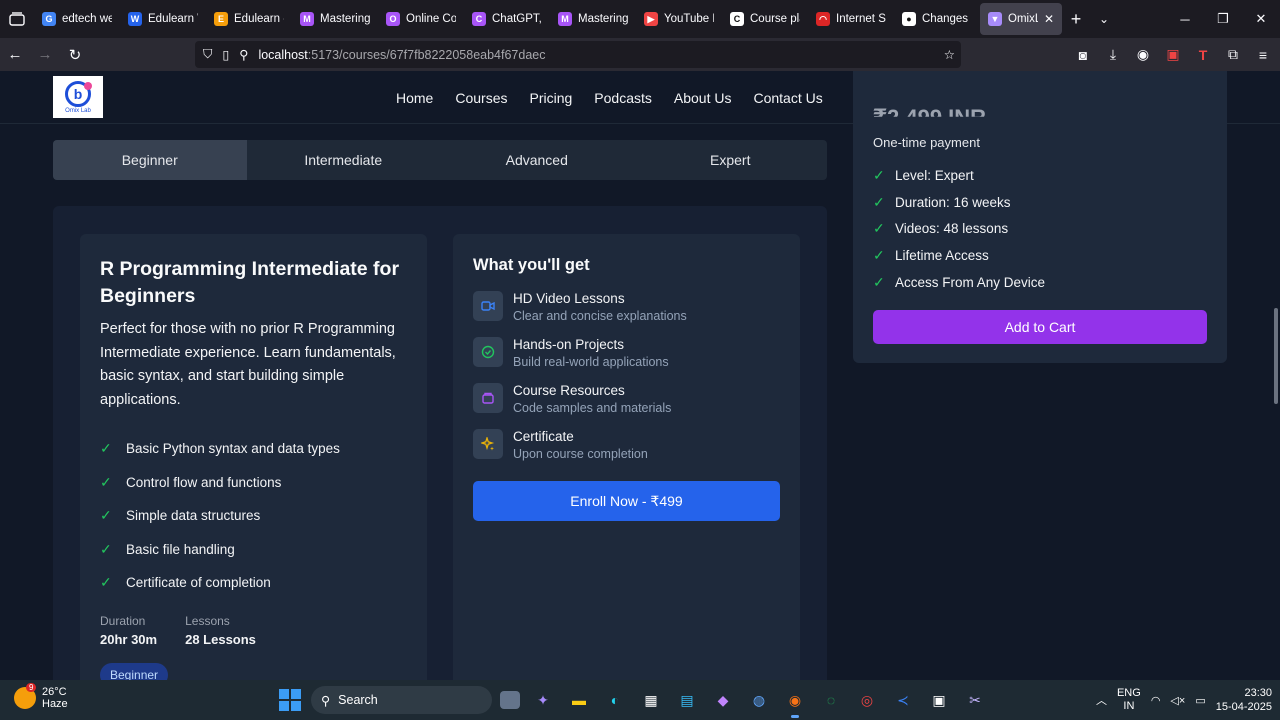 This screenshot has height=720, width=1280. What do you see at coordinates (1076, 19) in the screenshot?
I see `new-tab-button: +` at bounding box center [1076, 19].